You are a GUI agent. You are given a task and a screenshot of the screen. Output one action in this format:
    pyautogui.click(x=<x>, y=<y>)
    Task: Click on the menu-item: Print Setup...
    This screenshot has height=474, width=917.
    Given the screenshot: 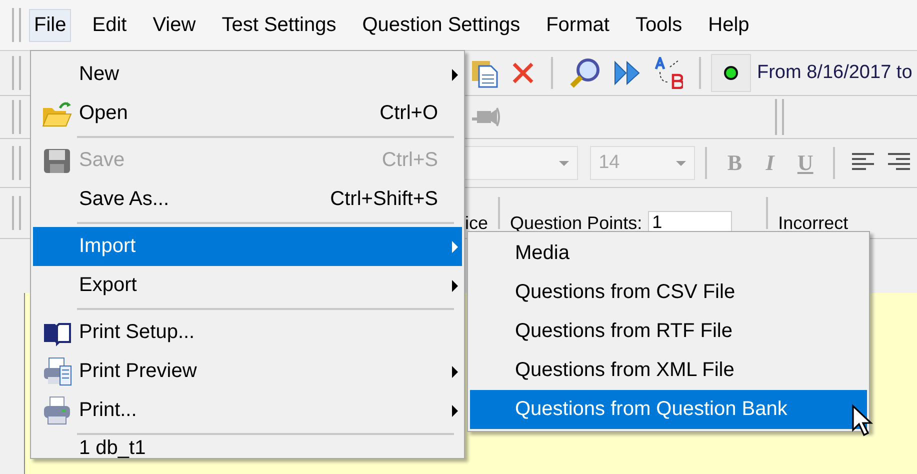 What is the action you would take?
    pyautogui.click(x=247, y=332)
    